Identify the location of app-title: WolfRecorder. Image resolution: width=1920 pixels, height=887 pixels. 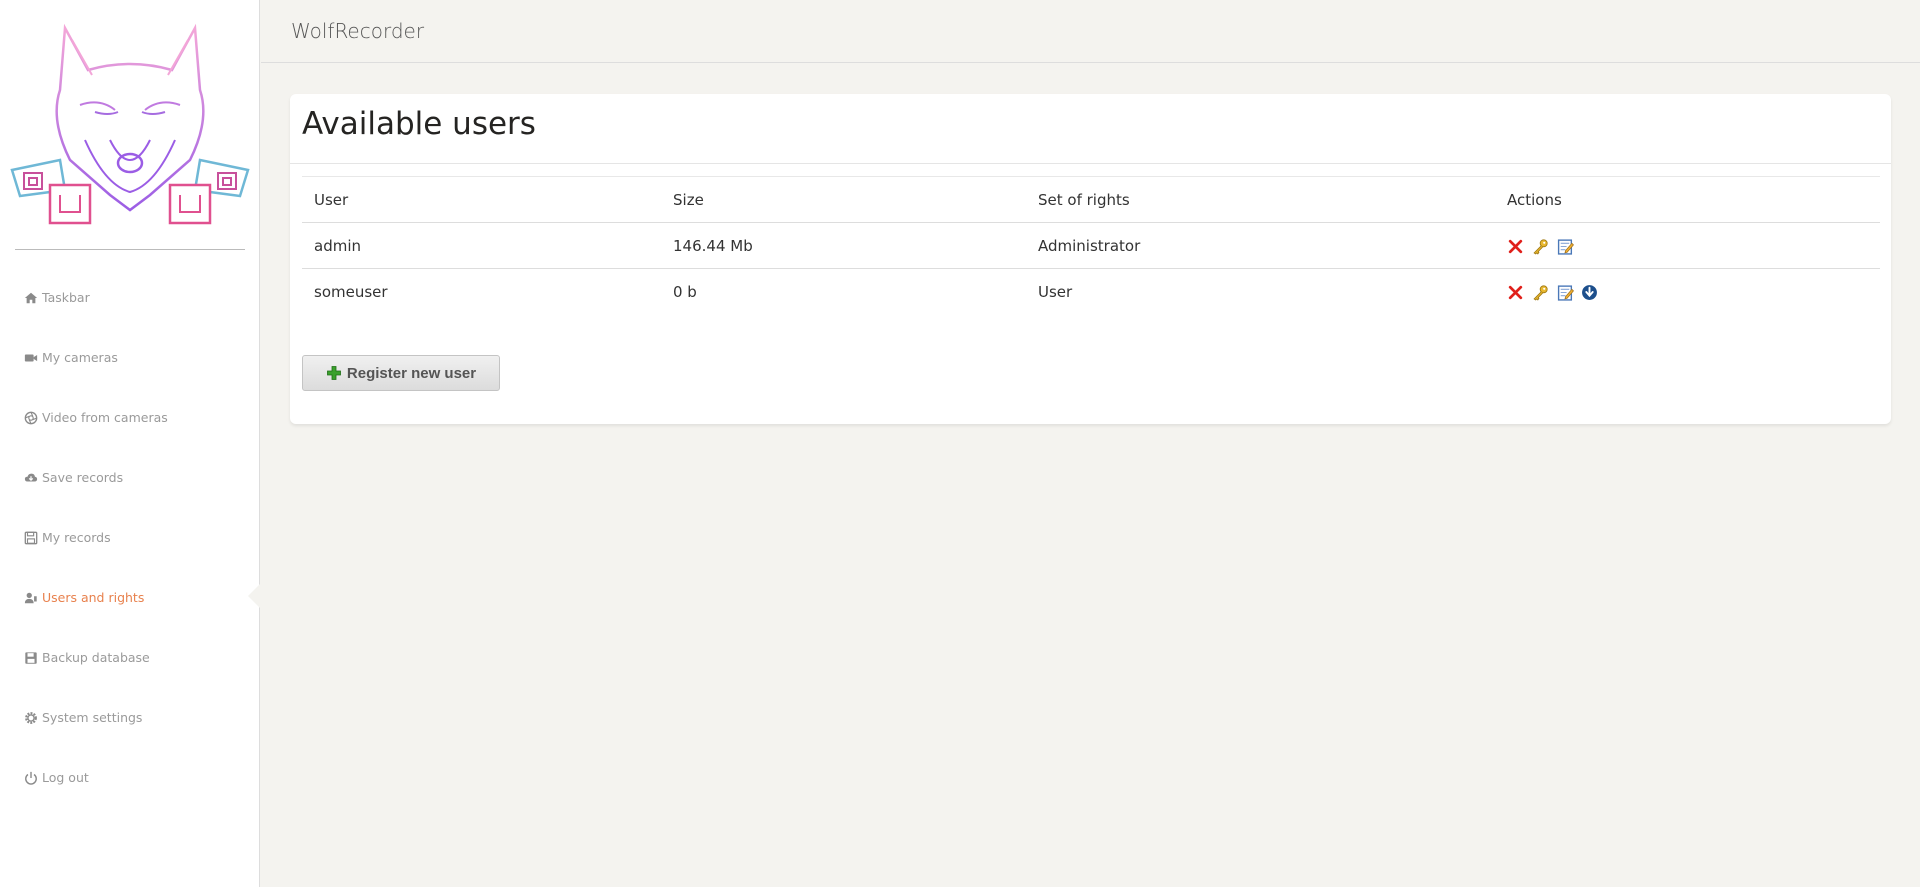
(357, 31).